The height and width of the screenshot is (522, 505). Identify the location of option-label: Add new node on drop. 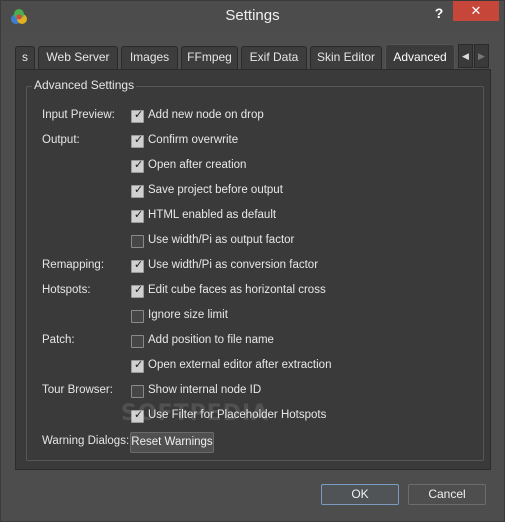
(206, 115).